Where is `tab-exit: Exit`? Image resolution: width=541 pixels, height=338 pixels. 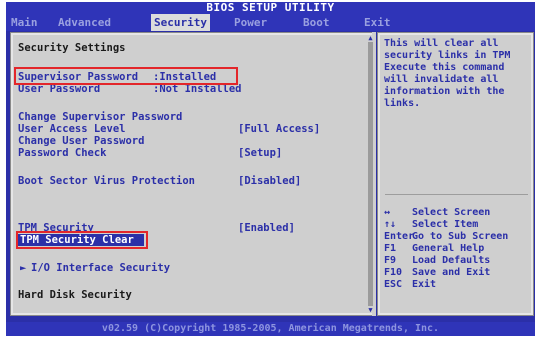 tab-exit: Exit is located at coordinates (377, 22).